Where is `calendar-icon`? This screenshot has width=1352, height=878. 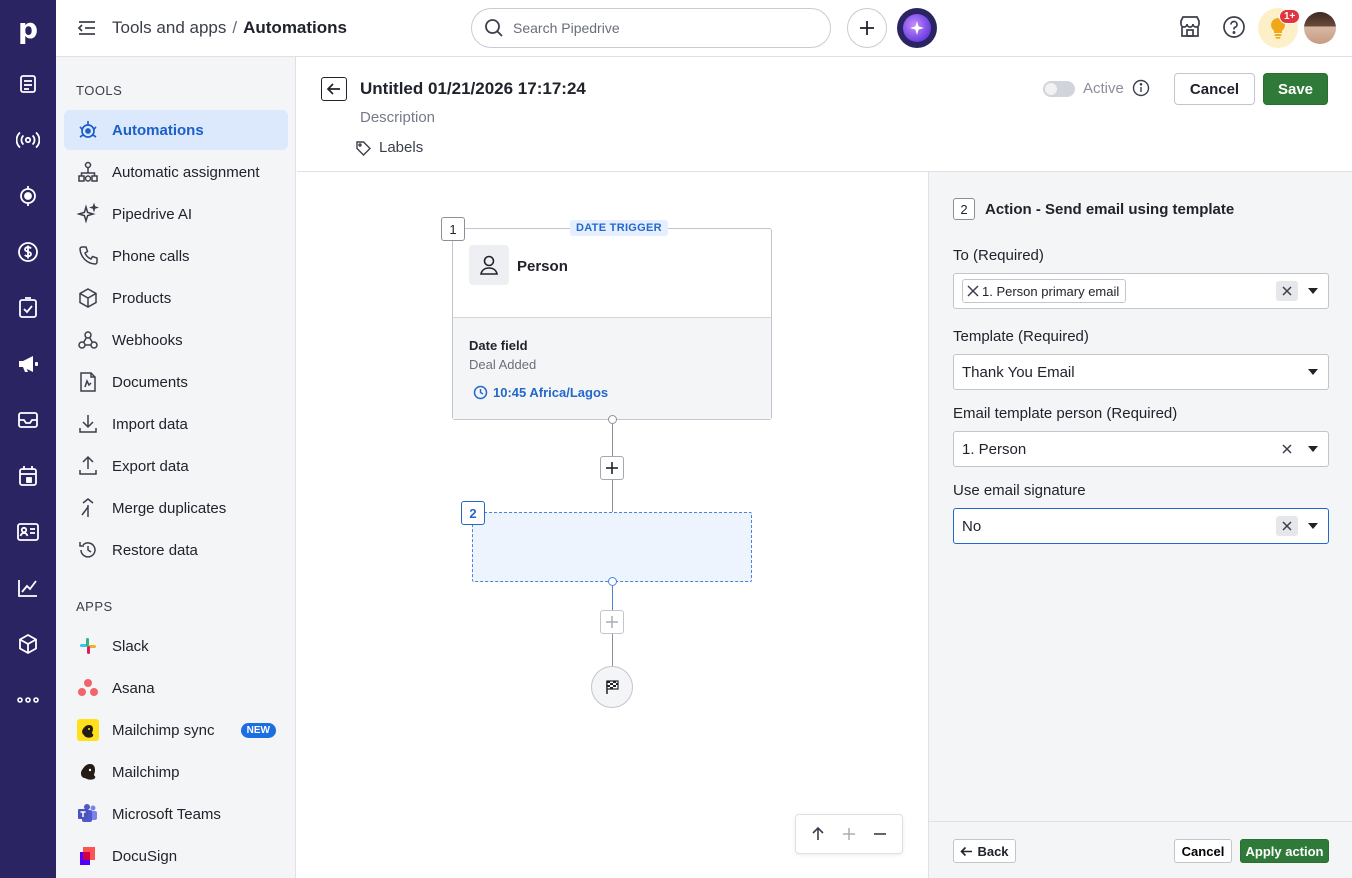 calendar-icon is located at coordinates (28, 476).